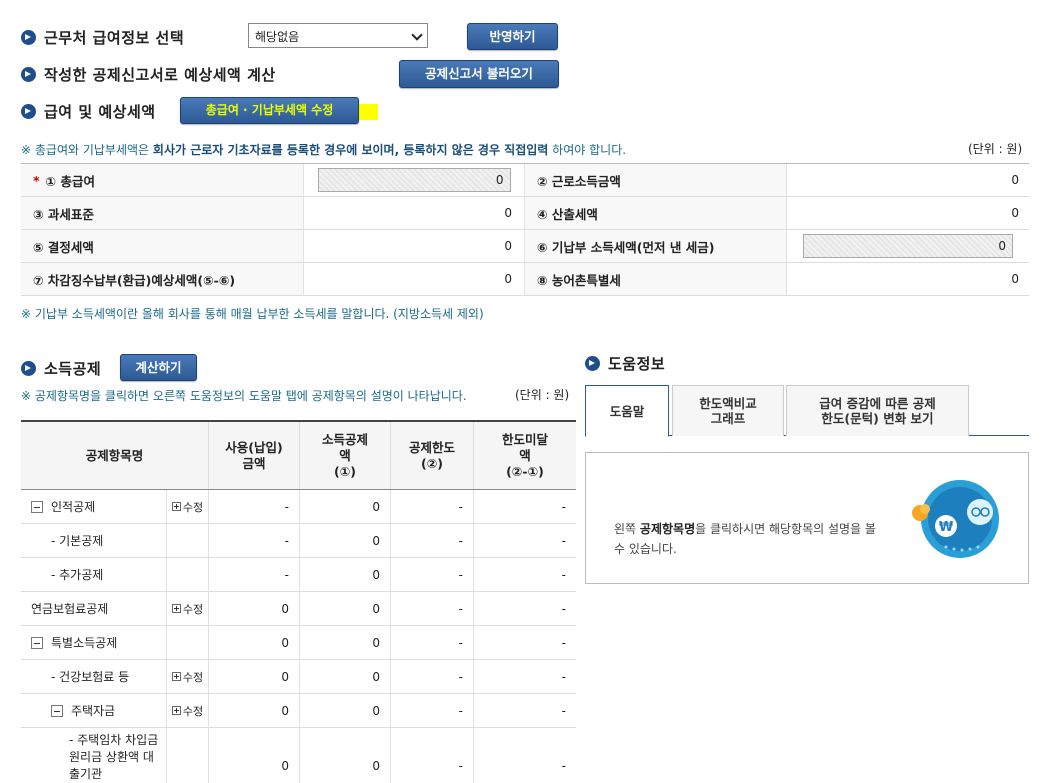 This screenshot has height=783, width=1056. Describe the element at coordinates (70, 181) in the screenshot. I see `label-text: ① 총급여` at that location.